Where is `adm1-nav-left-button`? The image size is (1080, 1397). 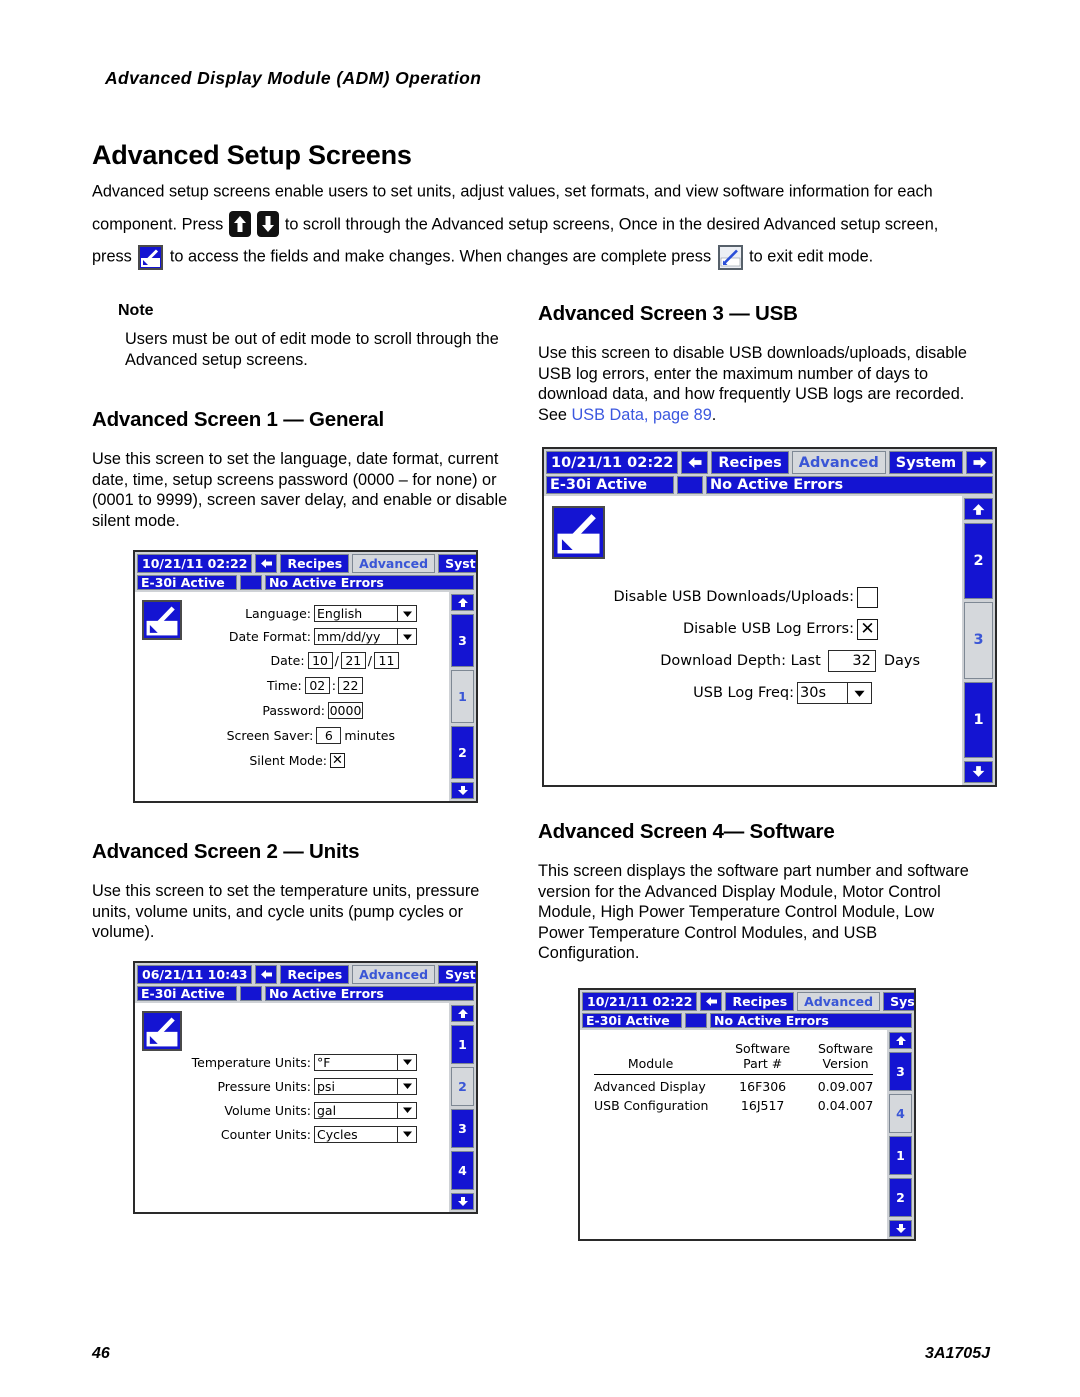
adm1-nav-left-button is located at coordinates (266, 563).